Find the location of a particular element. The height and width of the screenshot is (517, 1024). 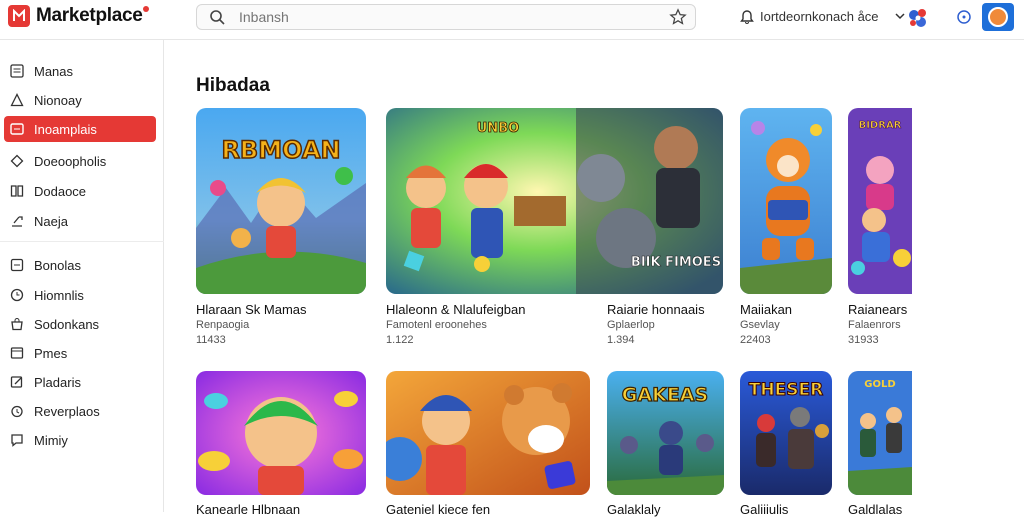

sidebar-item-8: Sodonkans is located at coordinates (80, 324).